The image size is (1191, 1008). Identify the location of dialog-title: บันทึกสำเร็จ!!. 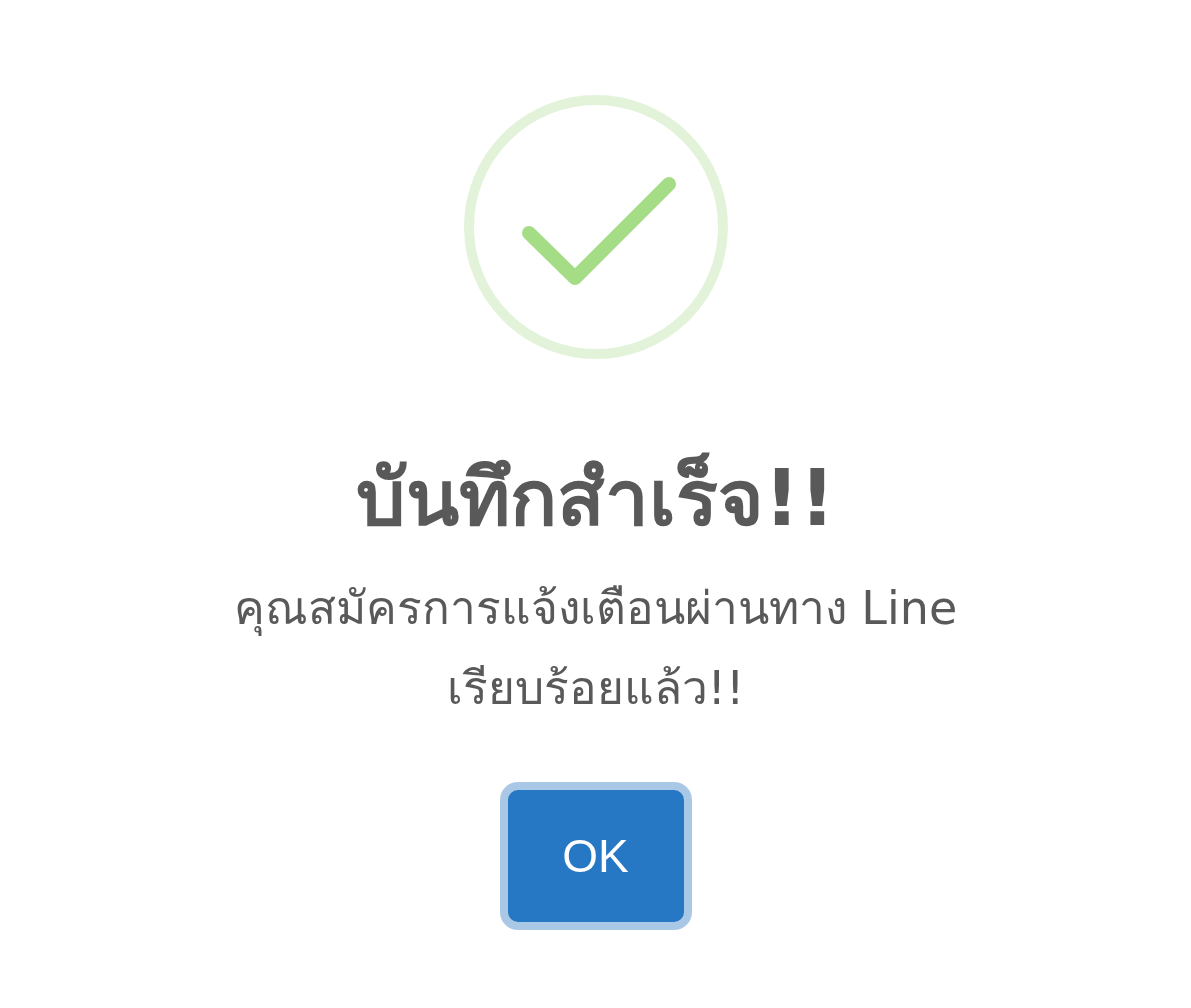
(595, 498).